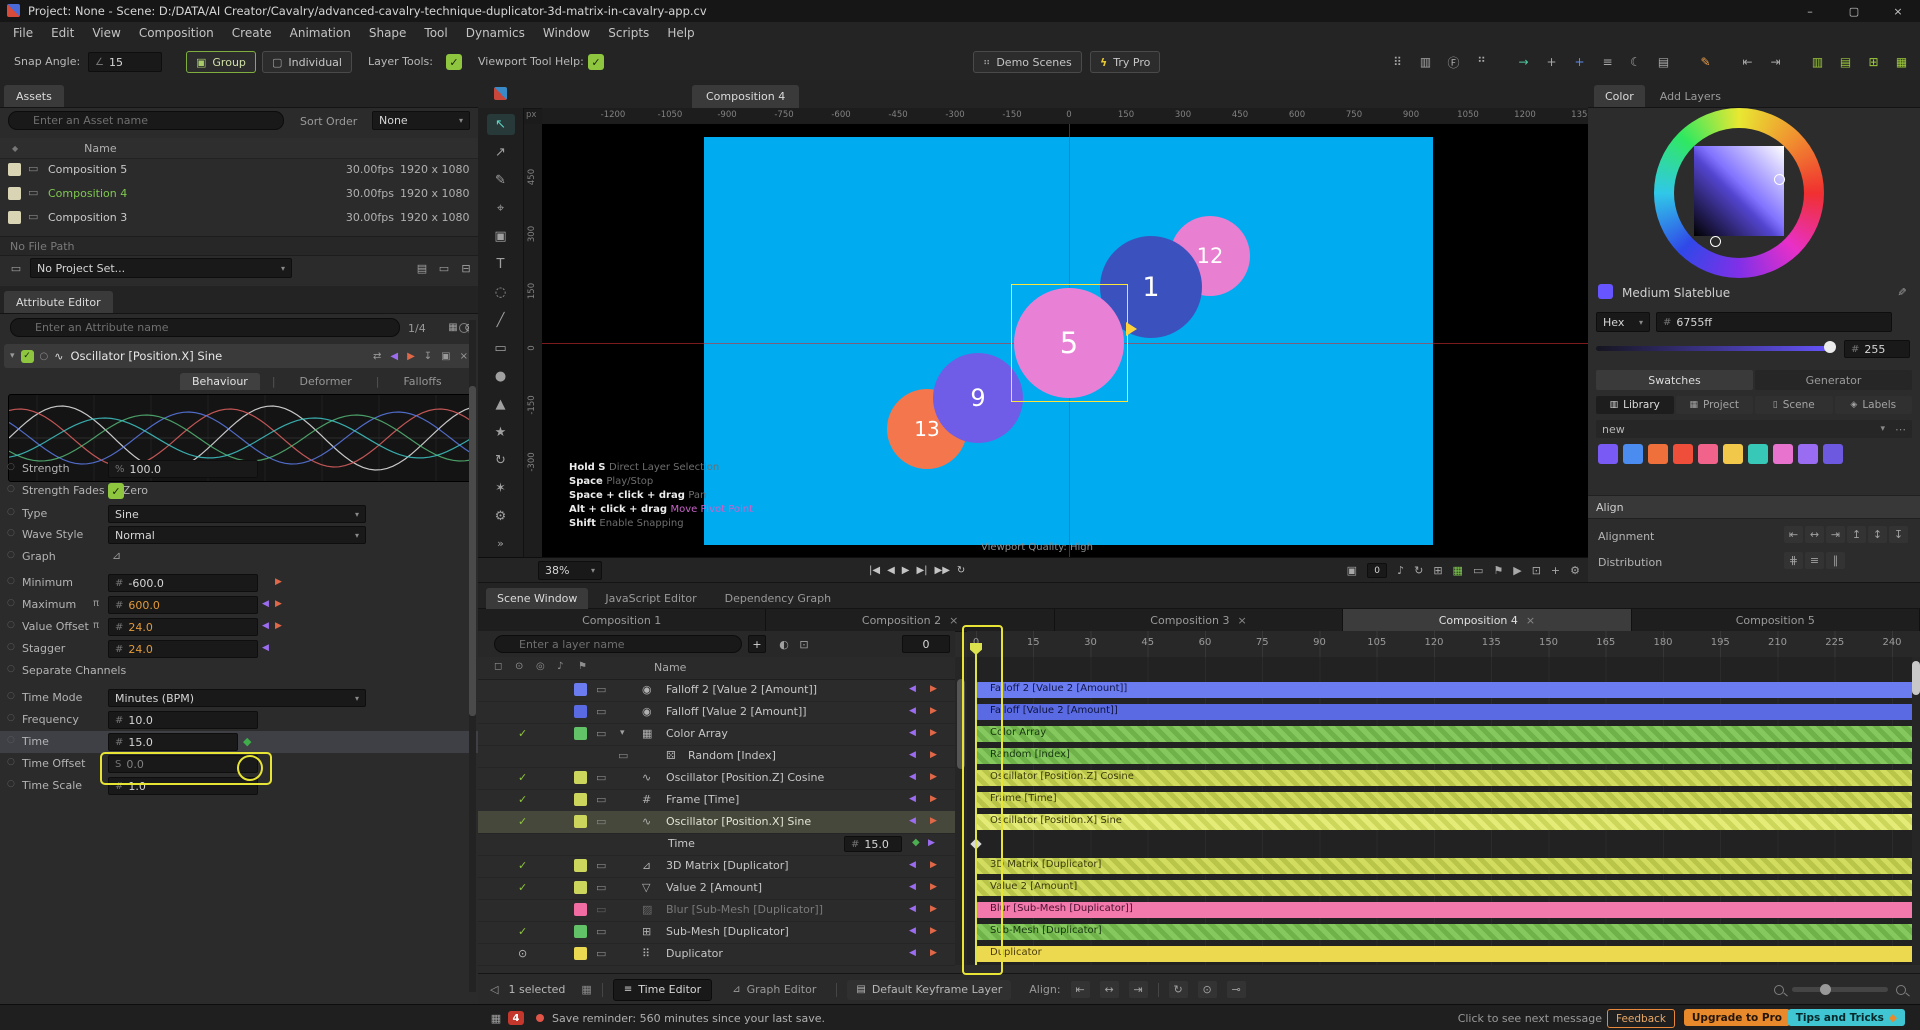 The image size is (1920, 1030). I want to click on layer-row-color-array: ✓ ▭ ▾ ▦ Color Array ◀ ▶, so click(716, 734).